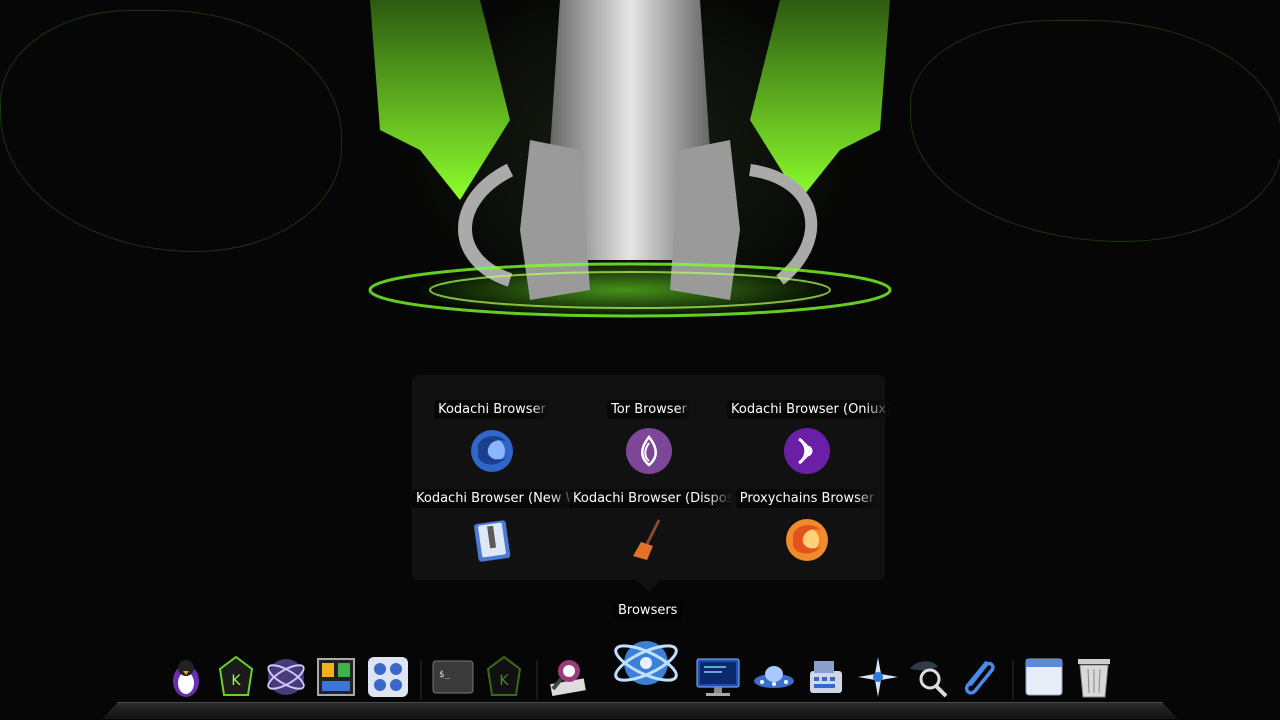 The image size is (1280, 720). What do you see at coordinates (640, 711) in the screenshot?
I see `dock-shelf` at bounding box center [640, 711].